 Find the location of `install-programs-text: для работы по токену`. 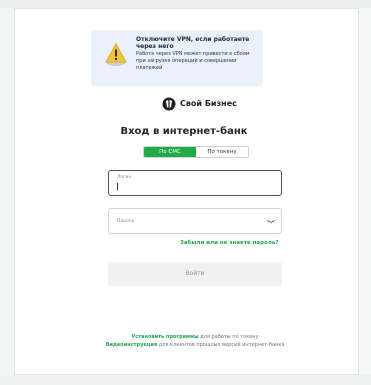

install-programs-text: для работы по токену is located at coordinates (228, 337).